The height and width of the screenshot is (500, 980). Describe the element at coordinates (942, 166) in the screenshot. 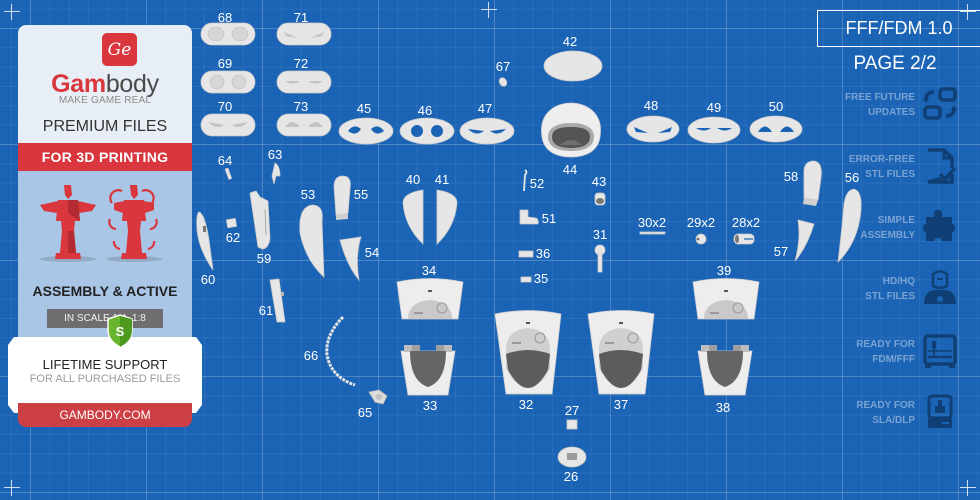

I see `file-check-icon` at that location.